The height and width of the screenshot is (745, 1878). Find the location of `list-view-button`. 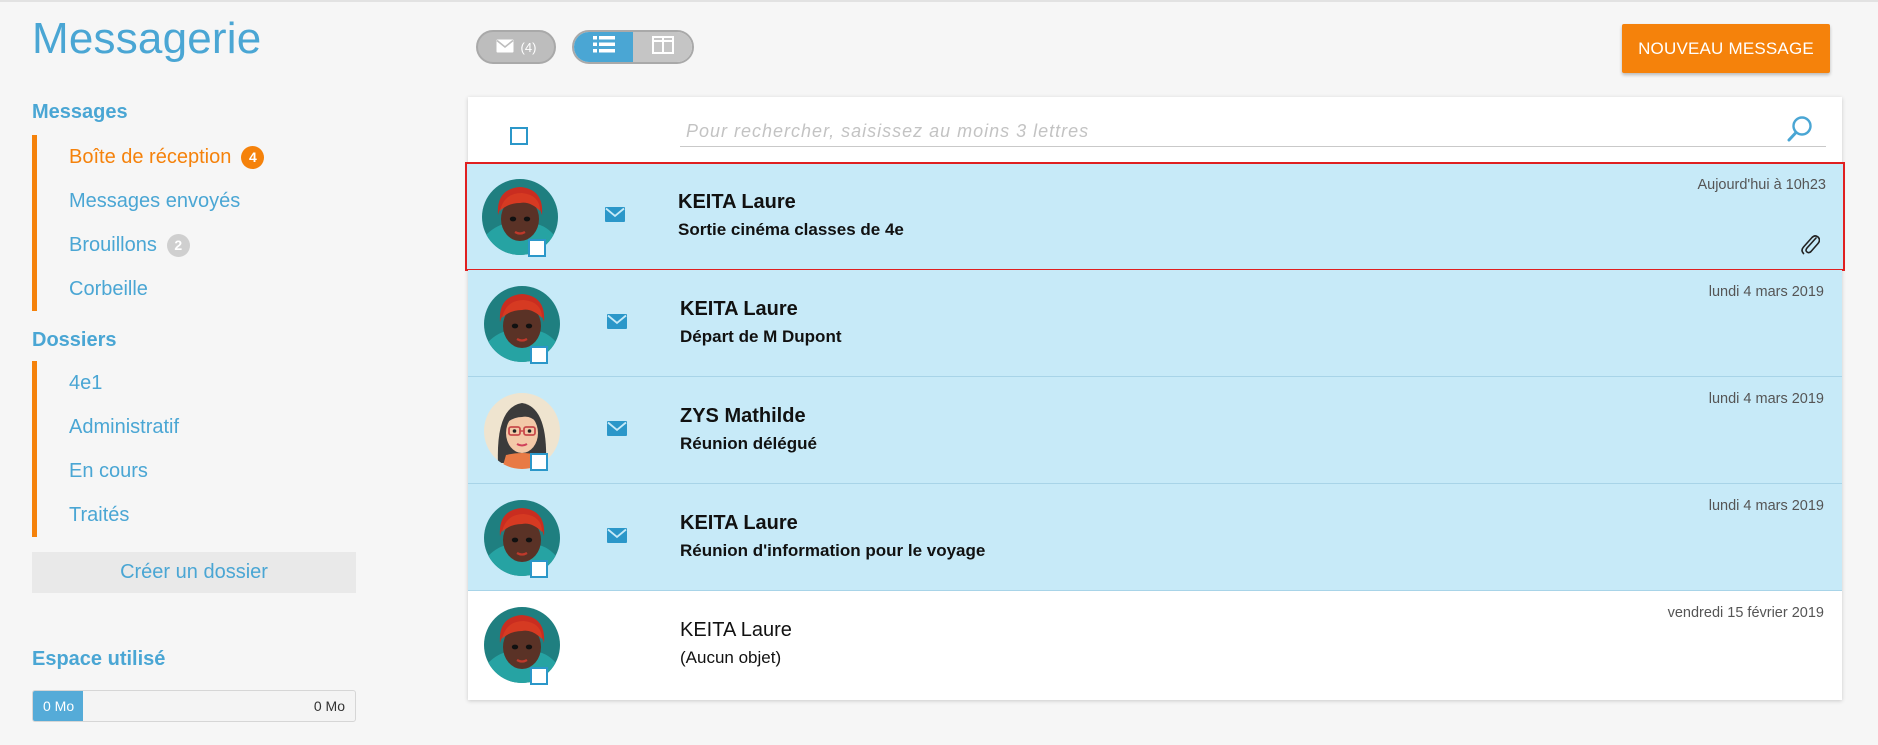

list-view-button is located at coordinates (603, 47).